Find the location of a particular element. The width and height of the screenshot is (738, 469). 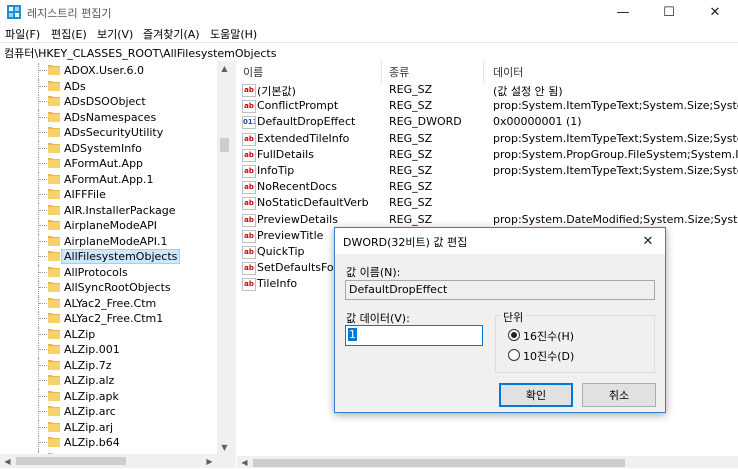

tree-item: AirplaneModeAPI is located at coordinates (108, 226).